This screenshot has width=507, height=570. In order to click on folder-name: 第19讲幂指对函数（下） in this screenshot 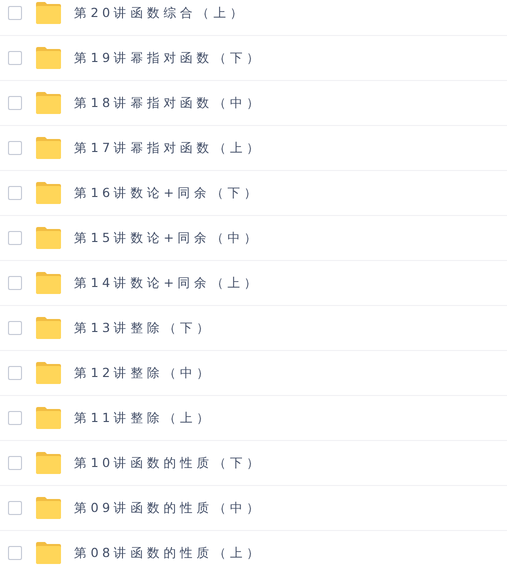, I will do `click(169, 58)`.